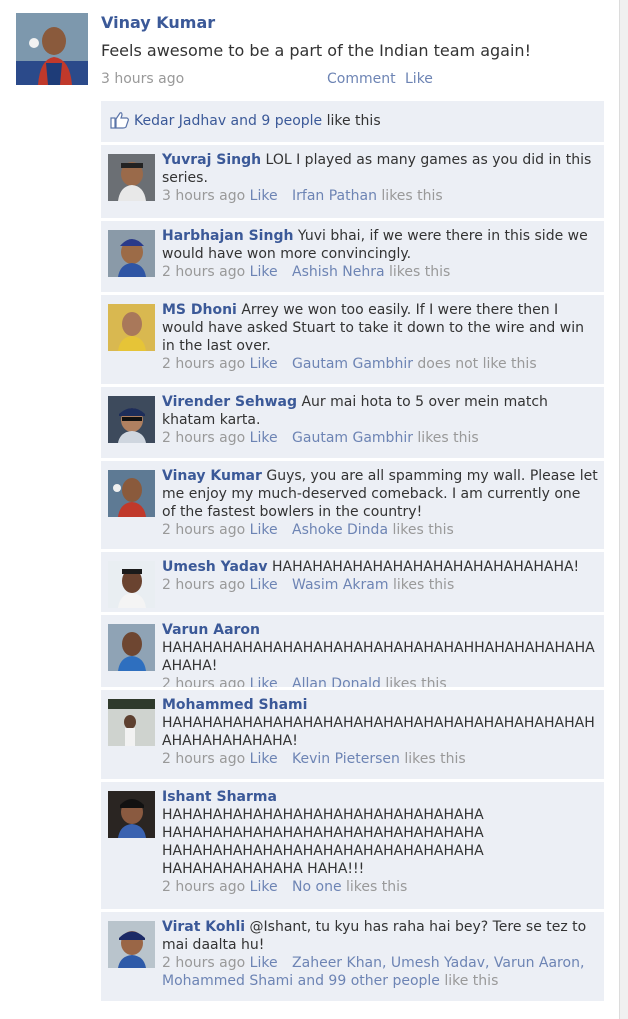  I want to click on commenter-name: Vinay Kumar, so click(212, 476).